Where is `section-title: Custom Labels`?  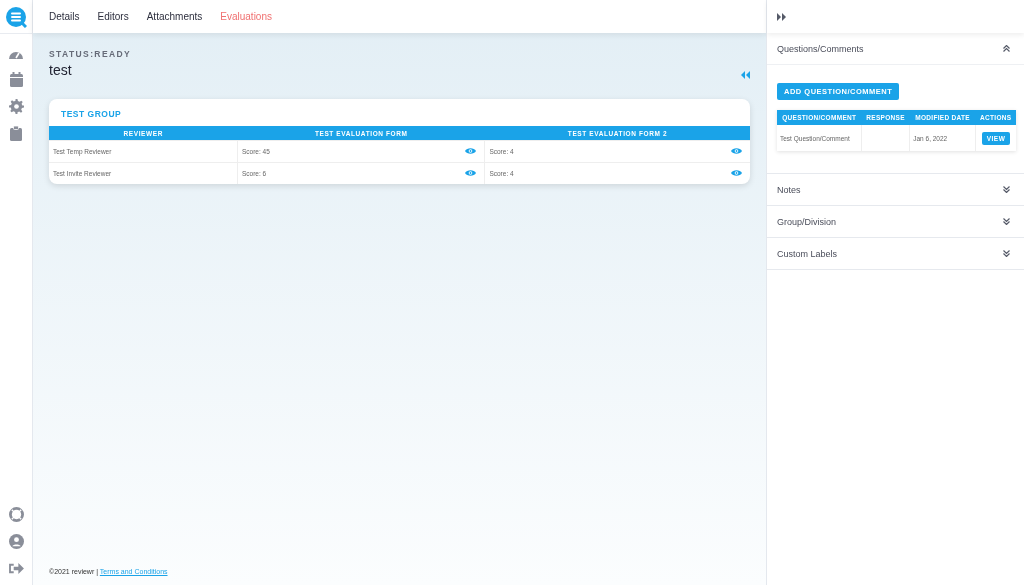
section-title: Custom Labels is located at coordinates (807, 253).